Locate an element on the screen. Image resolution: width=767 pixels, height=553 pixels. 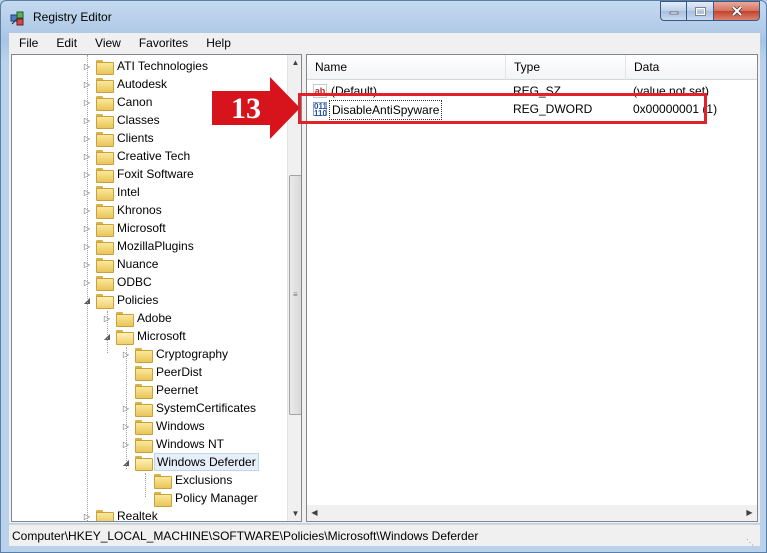
tree-item: ▷ MozillaPlugins is located at coordinates (139, 246).